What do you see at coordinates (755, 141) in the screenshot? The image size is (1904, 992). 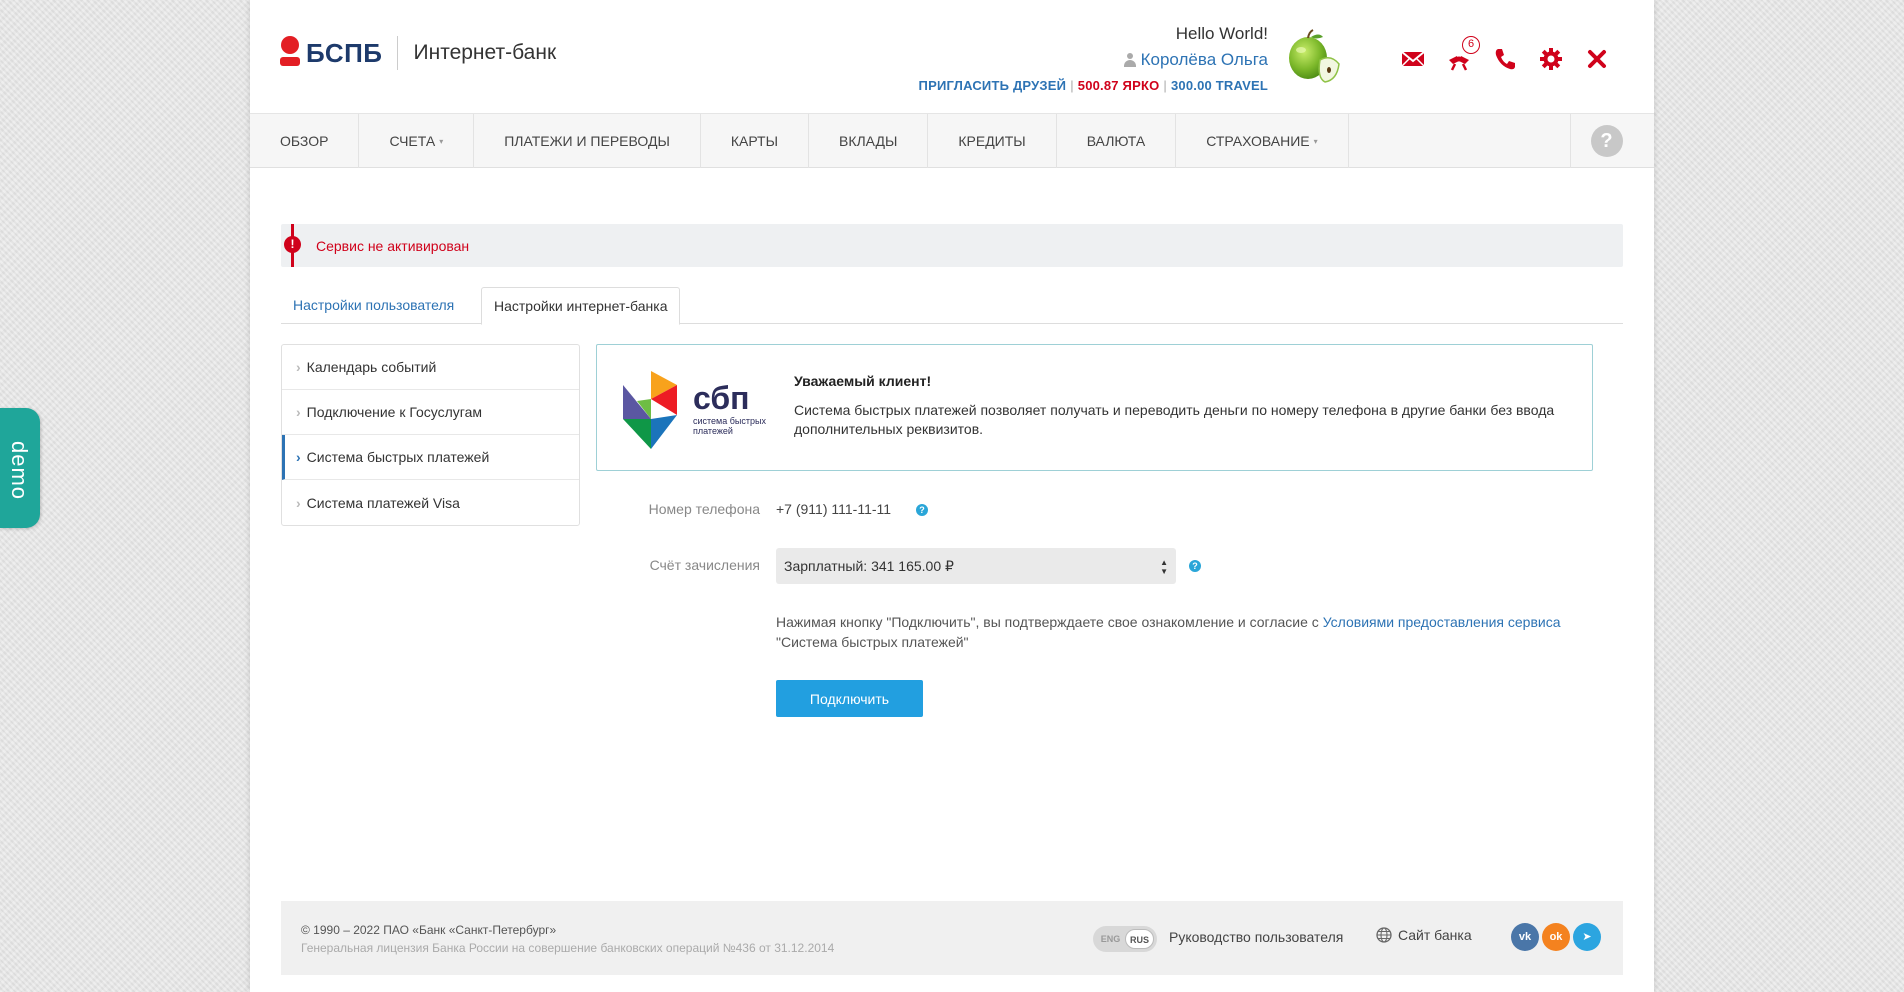 I see `nav-cards: КАРТЫ` at bounding box center [755, 141].